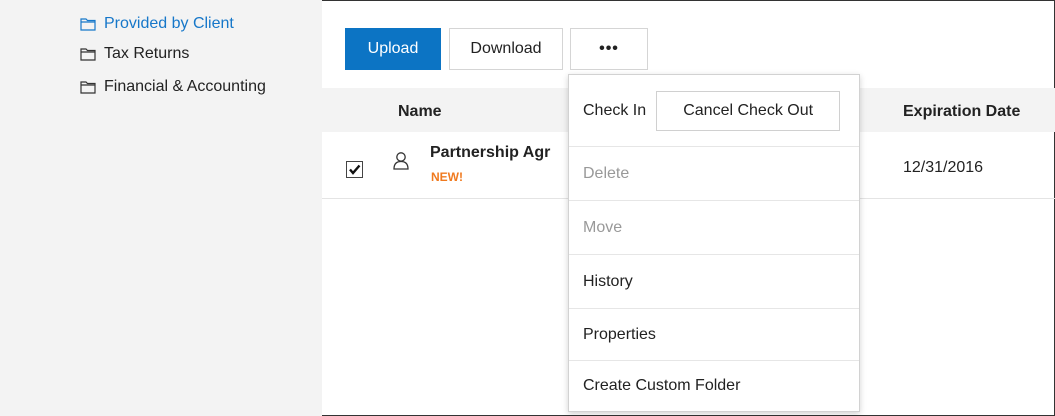  I want to click on folder-label: Financial & Accounting, so click(185, 86).